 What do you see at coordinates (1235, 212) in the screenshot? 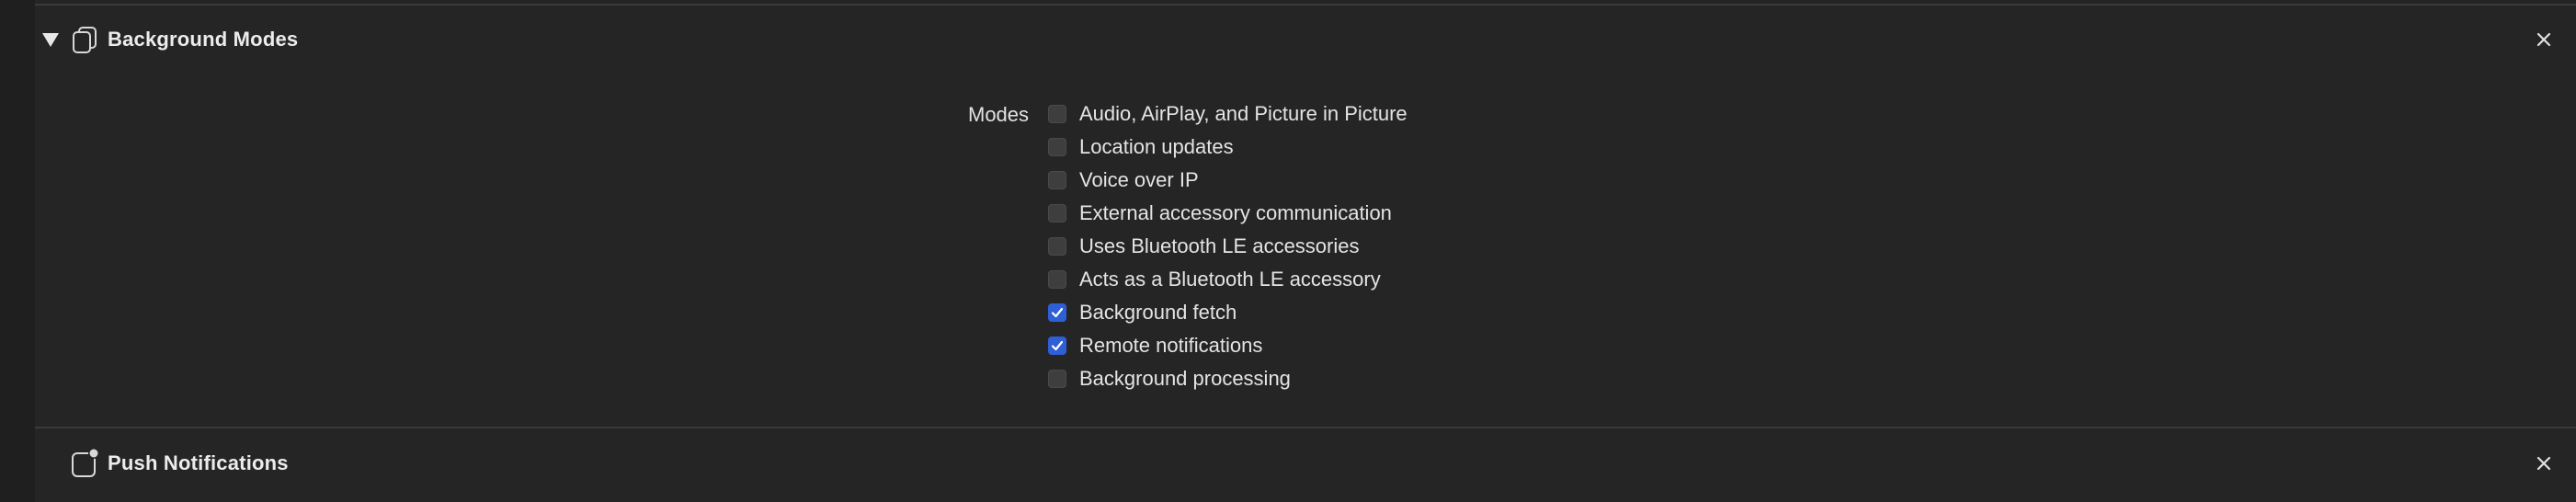
I see `mode-label: External accessory communication` at bounding box center [1235, 212].